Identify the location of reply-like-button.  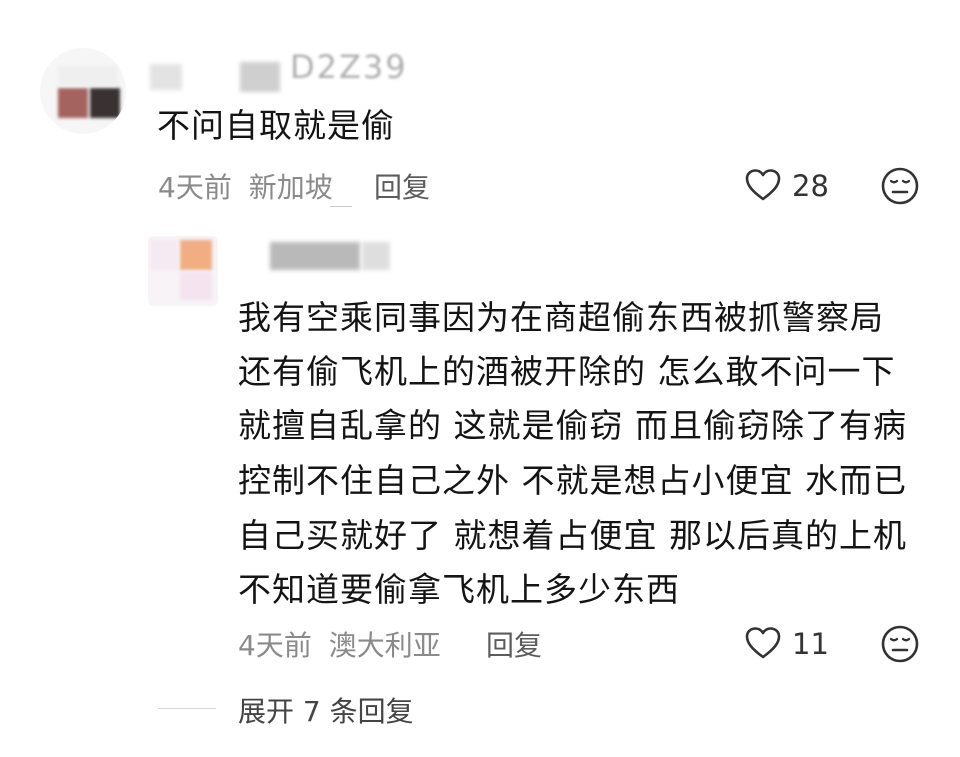
(764, 644).